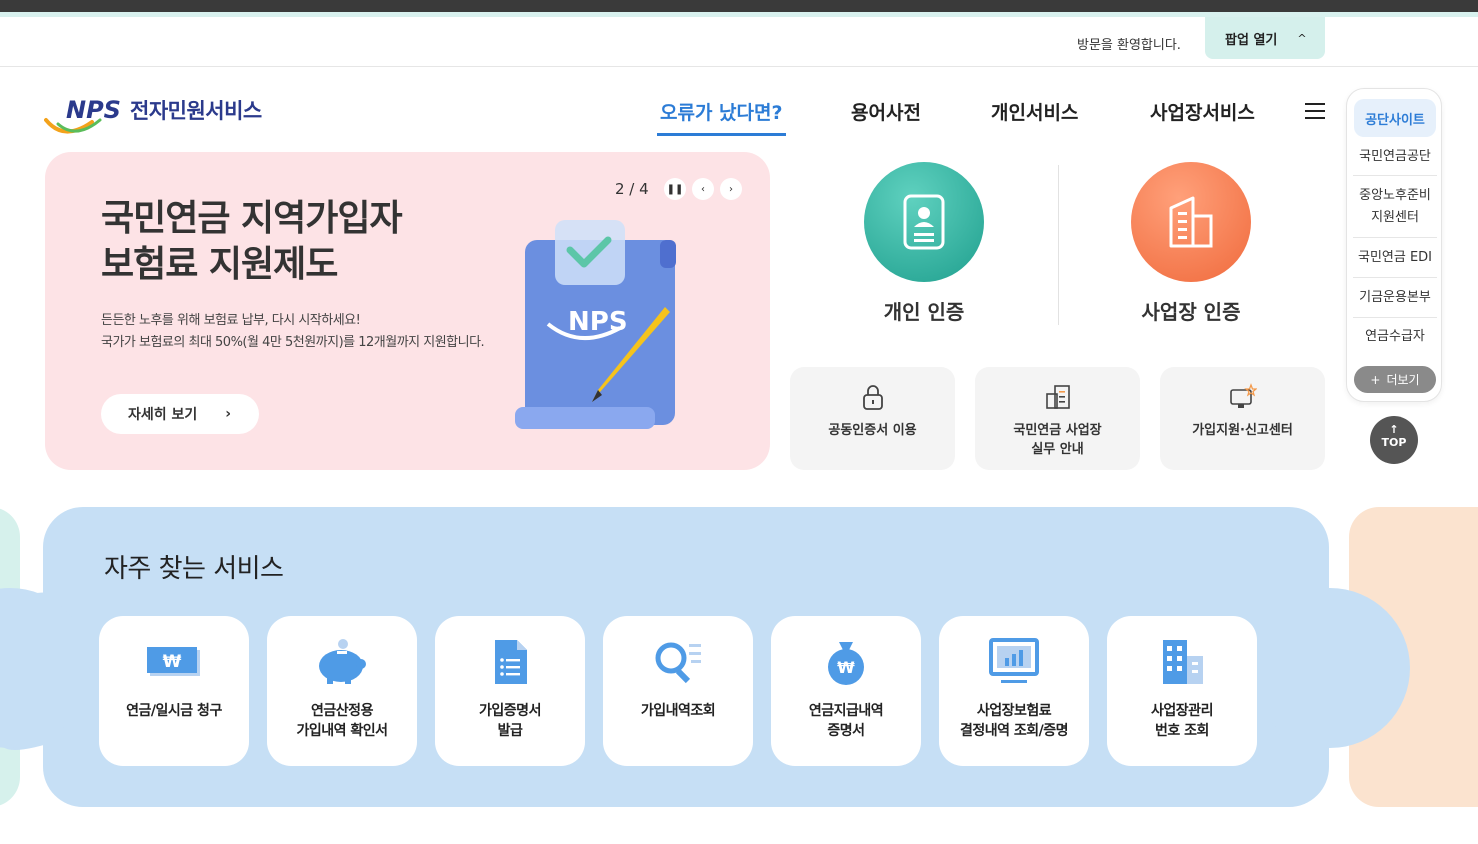 The height and width of the screenshot is (844, 1478). I want to click on service-label: 가입증명서 발급, so click(510, 721).